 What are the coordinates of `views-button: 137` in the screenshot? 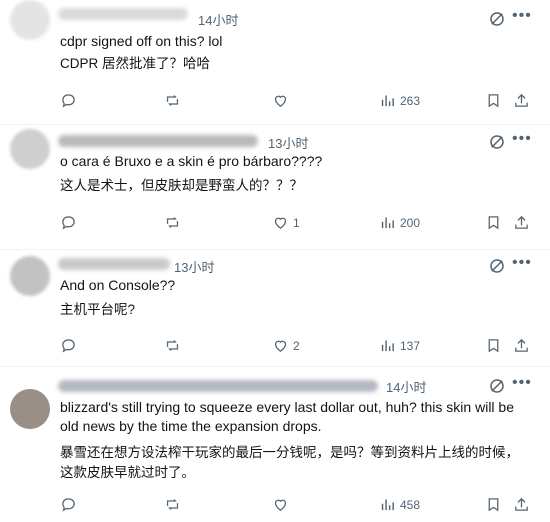 It's located at (399, 345).